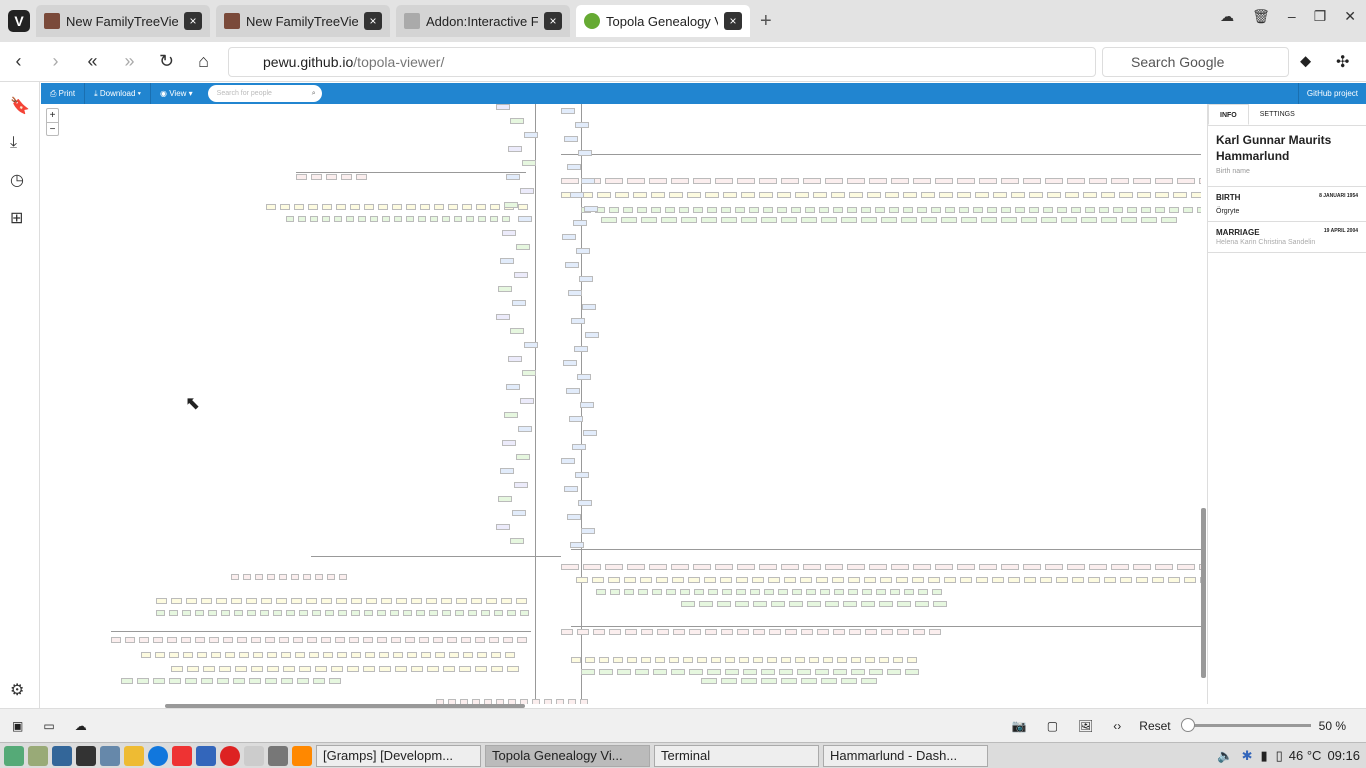 The width and height of the screenshot is (1366, 768). What do you see at coordinates (63, 93) in the screenshot?
I see `print-button: ⎙ Print` at bounding box center [63, 93].